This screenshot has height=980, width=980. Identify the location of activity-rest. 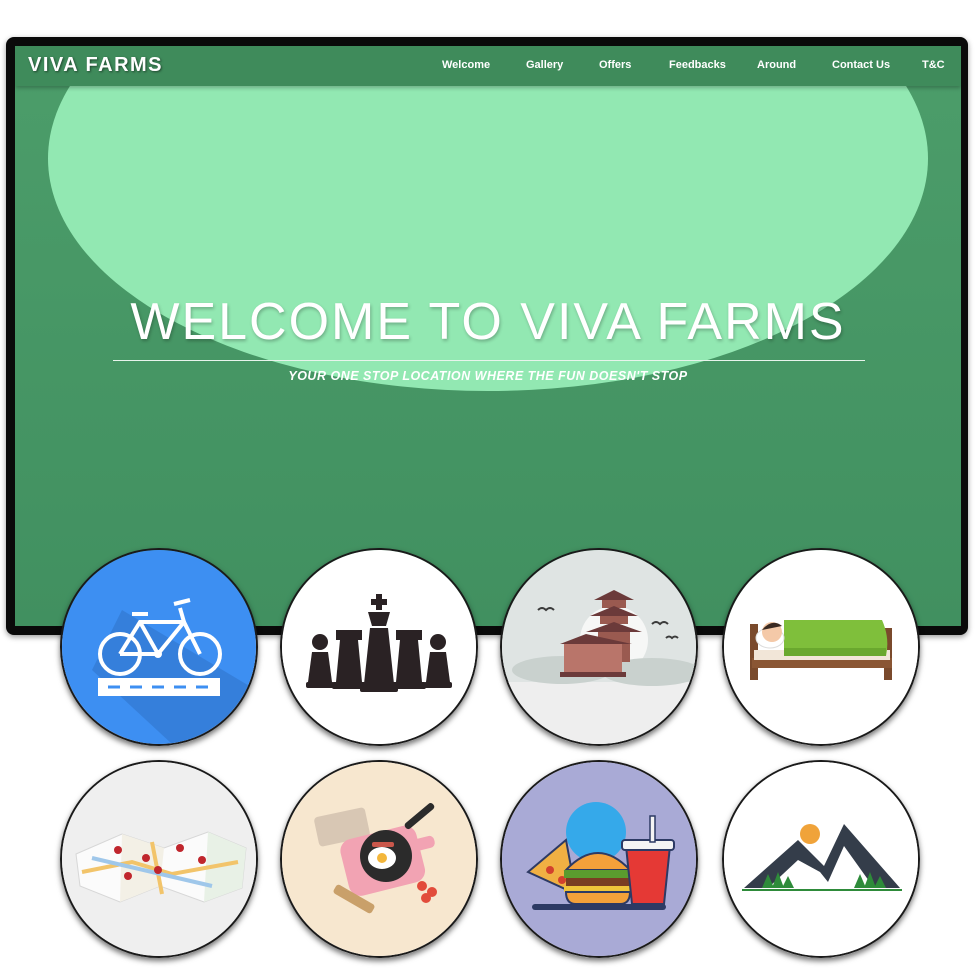
(821, 647).